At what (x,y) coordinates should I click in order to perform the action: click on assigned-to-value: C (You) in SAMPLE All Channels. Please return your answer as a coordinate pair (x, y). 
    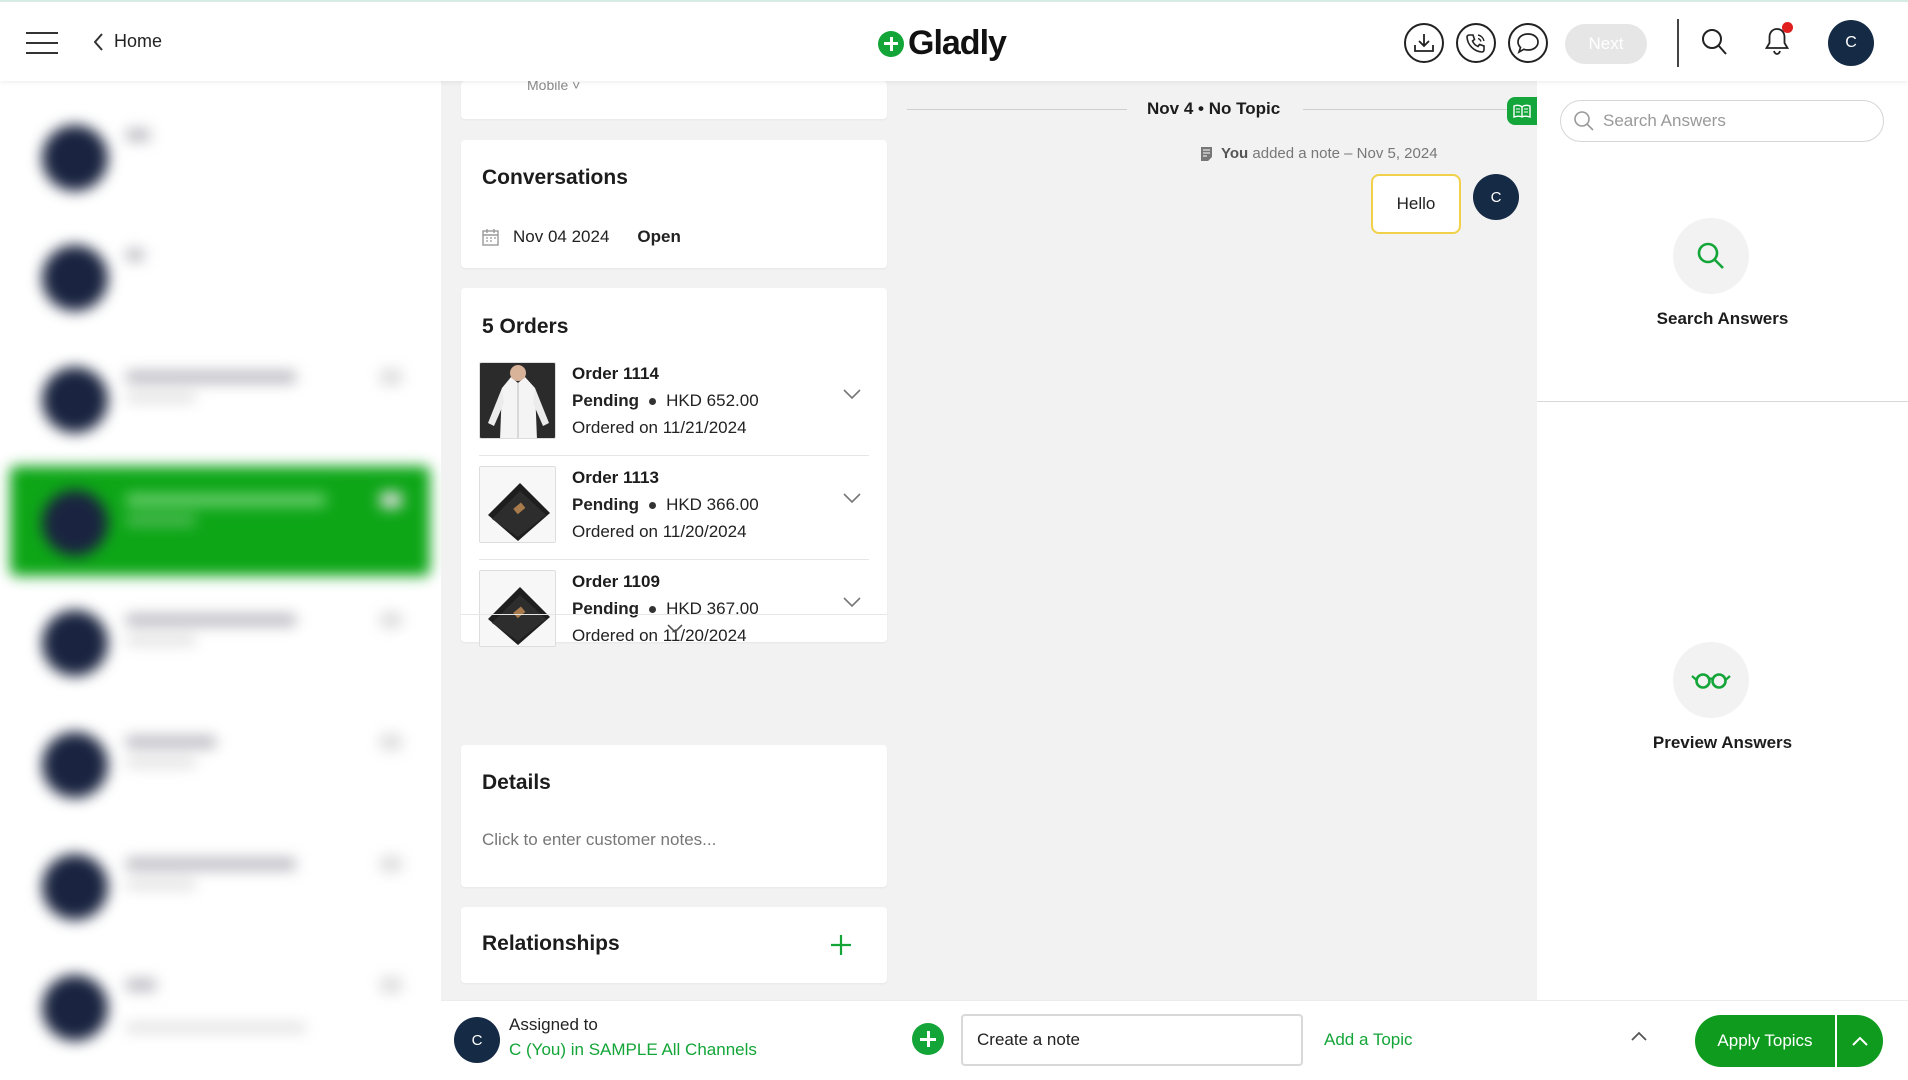
    Looking at the image, I should click on (633, 1050).